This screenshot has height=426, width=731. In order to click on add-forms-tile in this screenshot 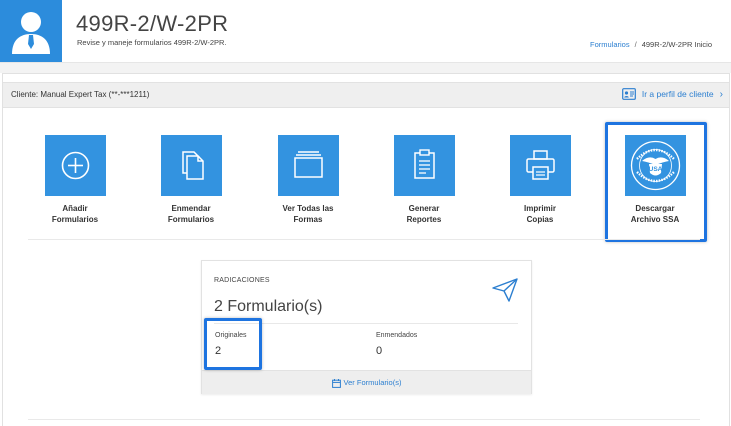, I will do `click(75, 165)`.